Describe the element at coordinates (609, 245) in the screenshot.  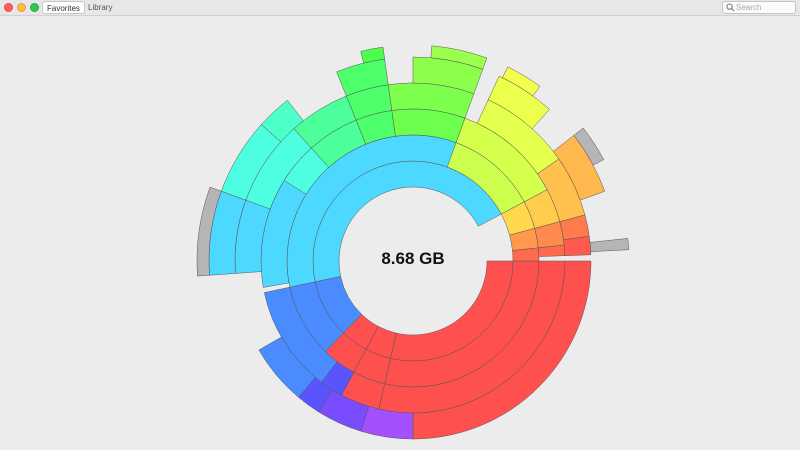
I see `other-segment` at that location.